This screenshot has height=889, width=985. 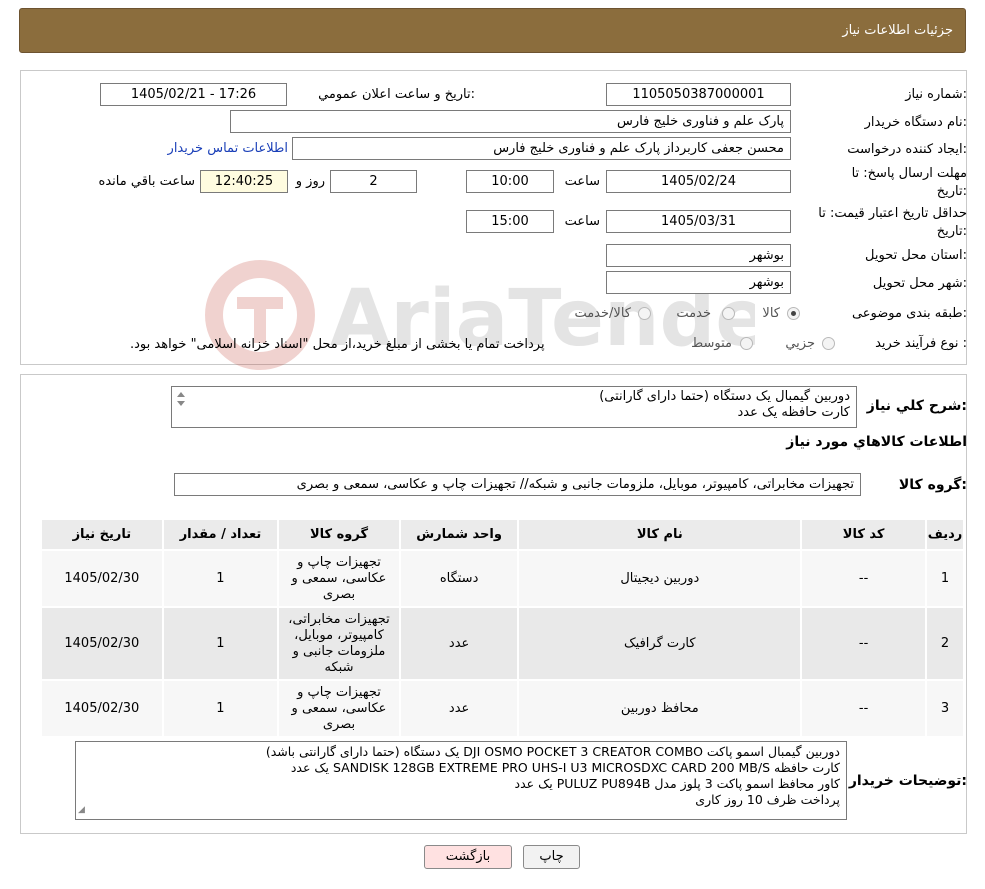 I want to click on remaining-time-field: 12:40:25, so click(x=244, y=181).